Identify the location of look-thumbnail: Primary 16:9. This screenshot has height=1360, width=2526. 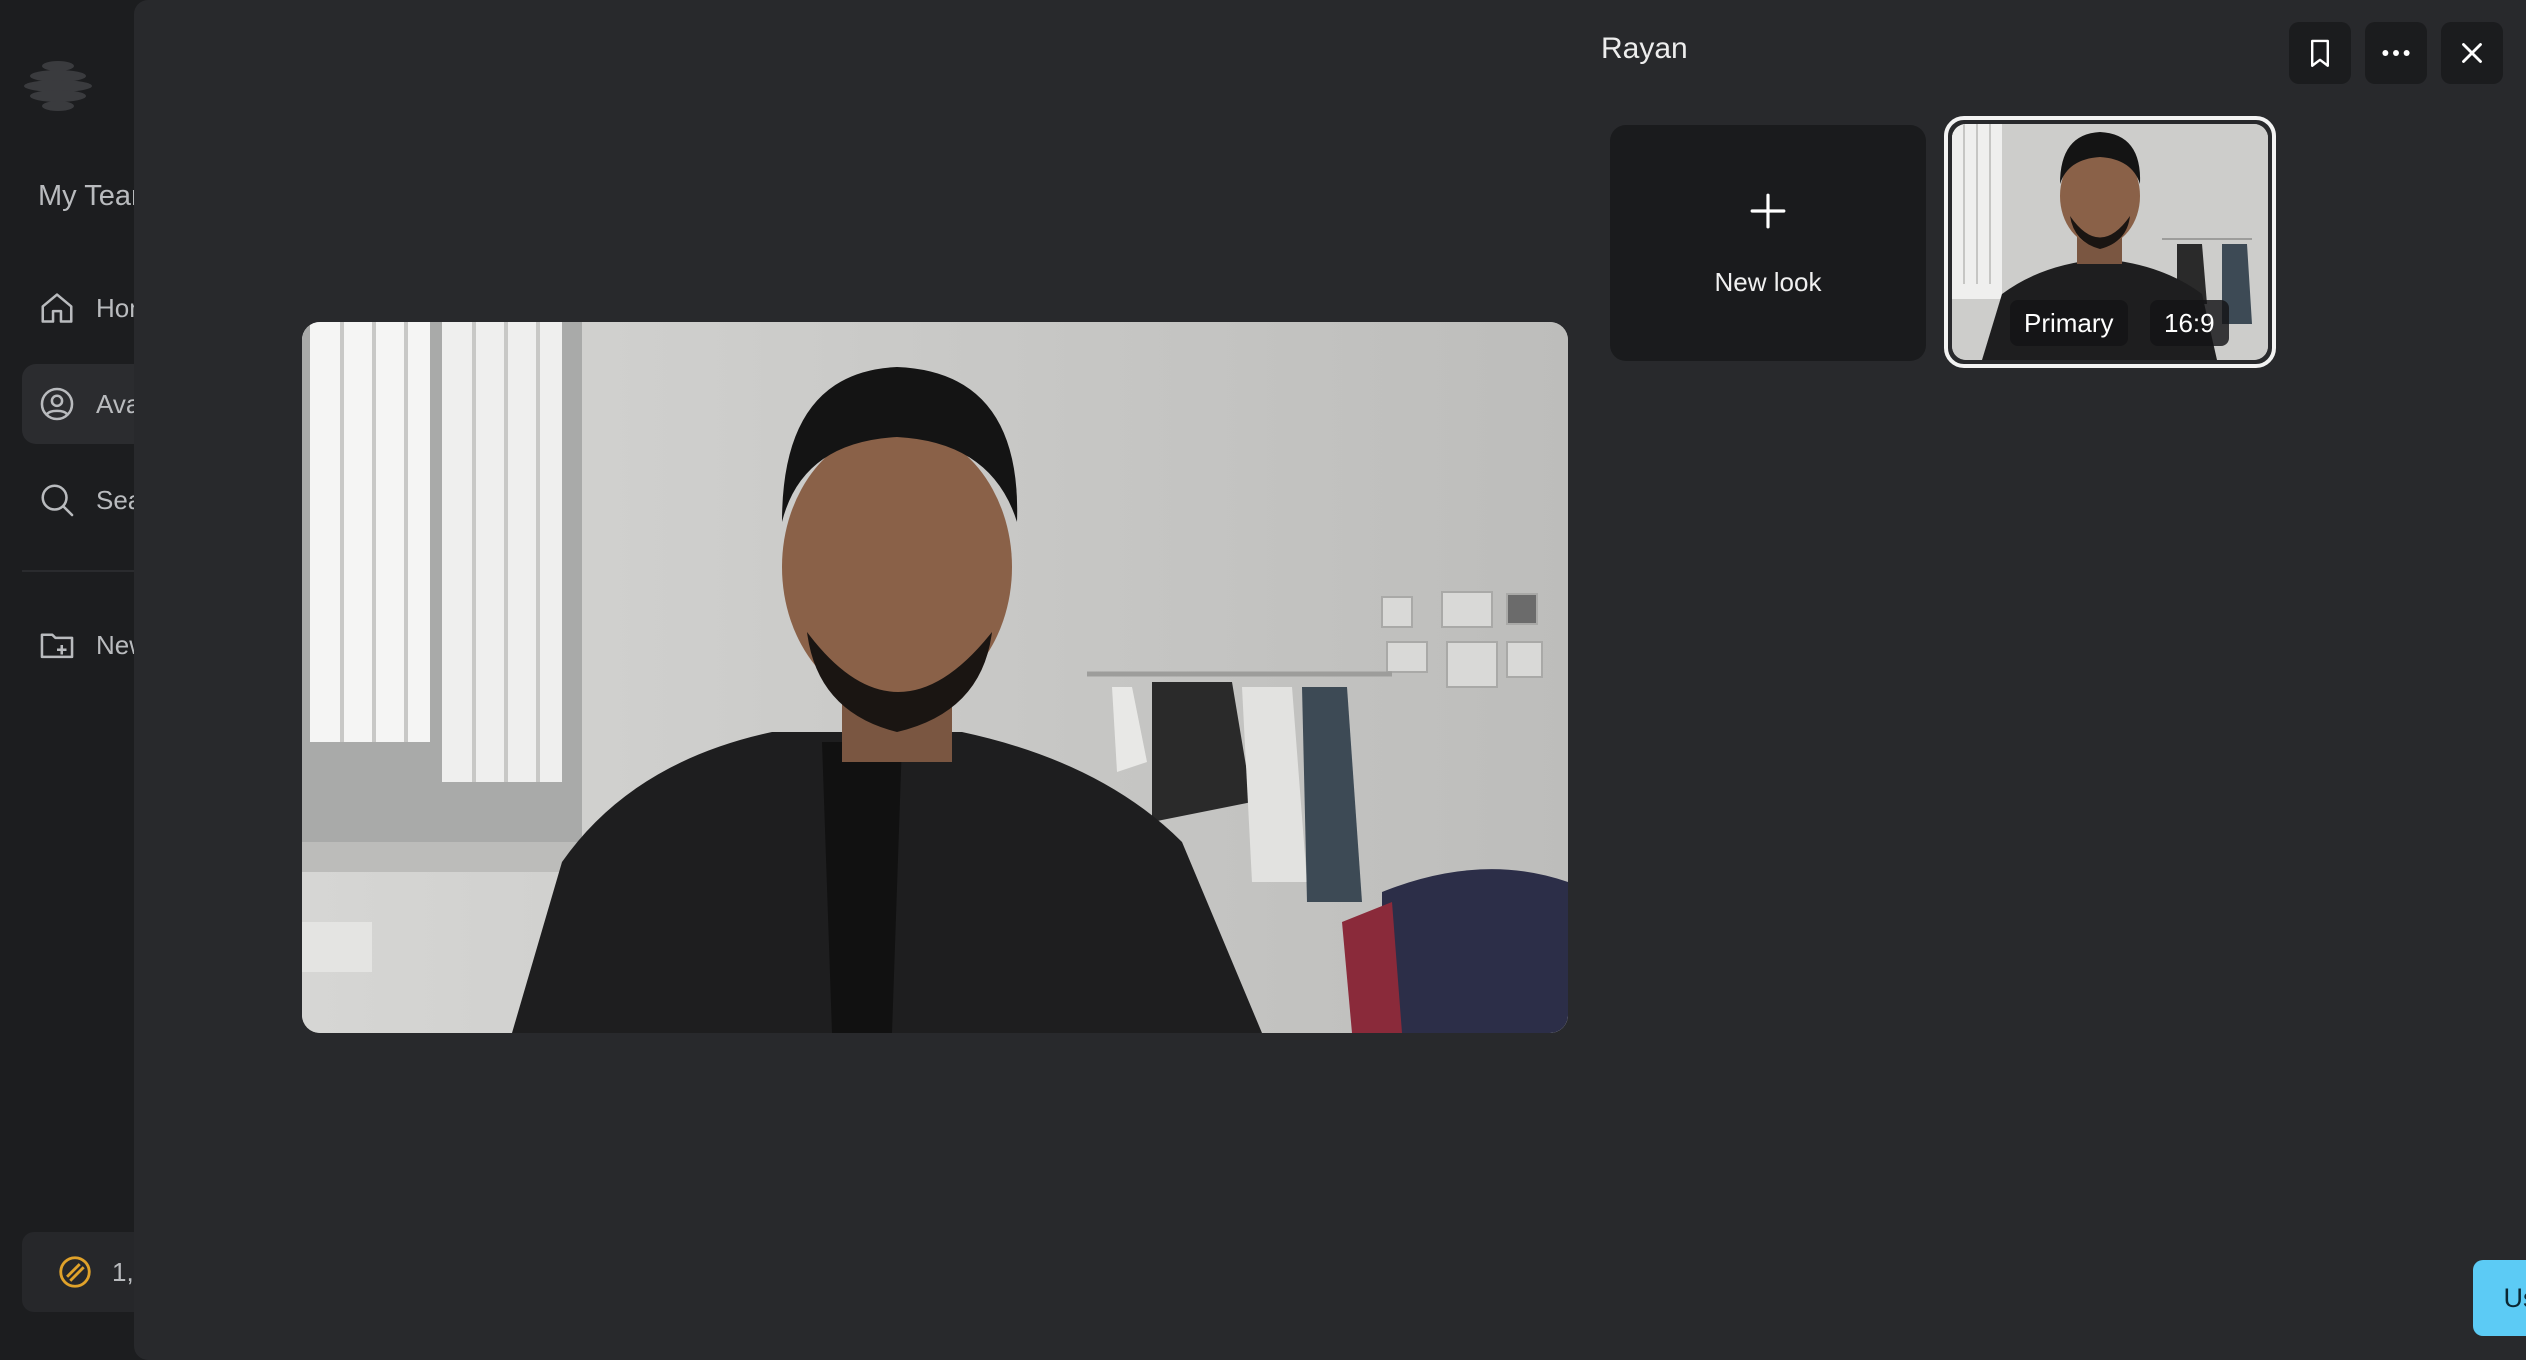
(2110, 242).